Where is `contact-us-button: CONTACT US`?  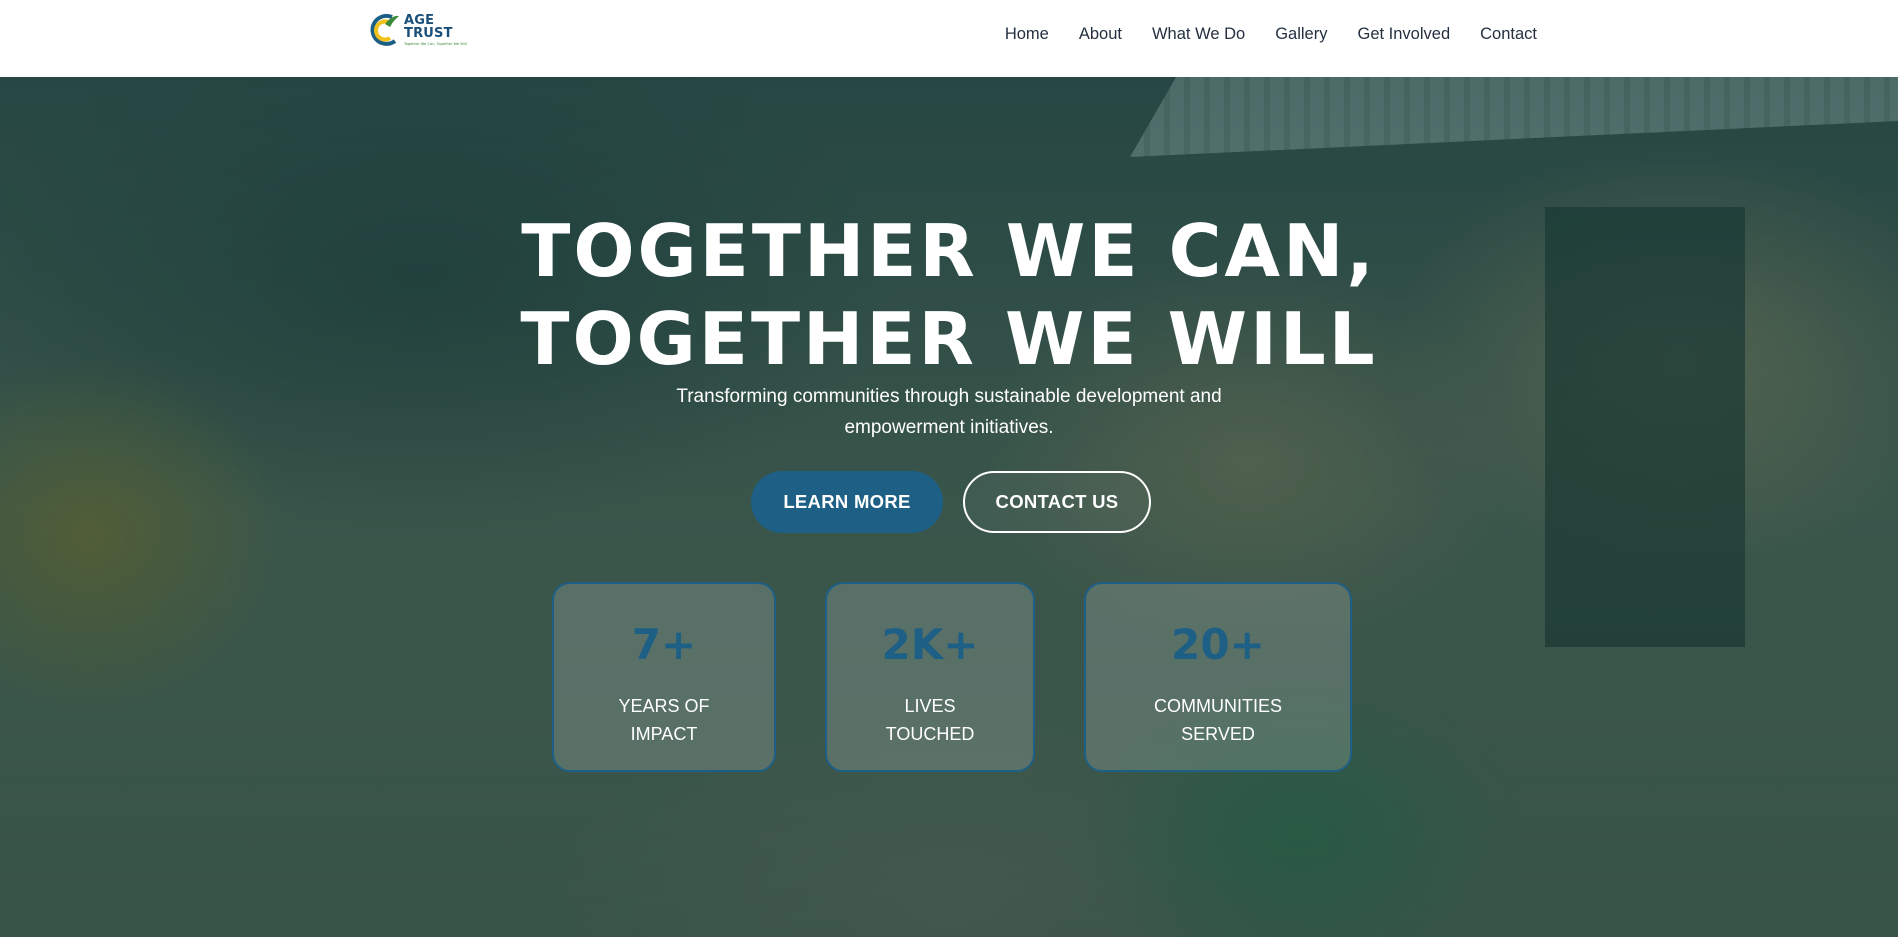 contact-us-button: CONTACT US is located at coordinates (1057, 502).